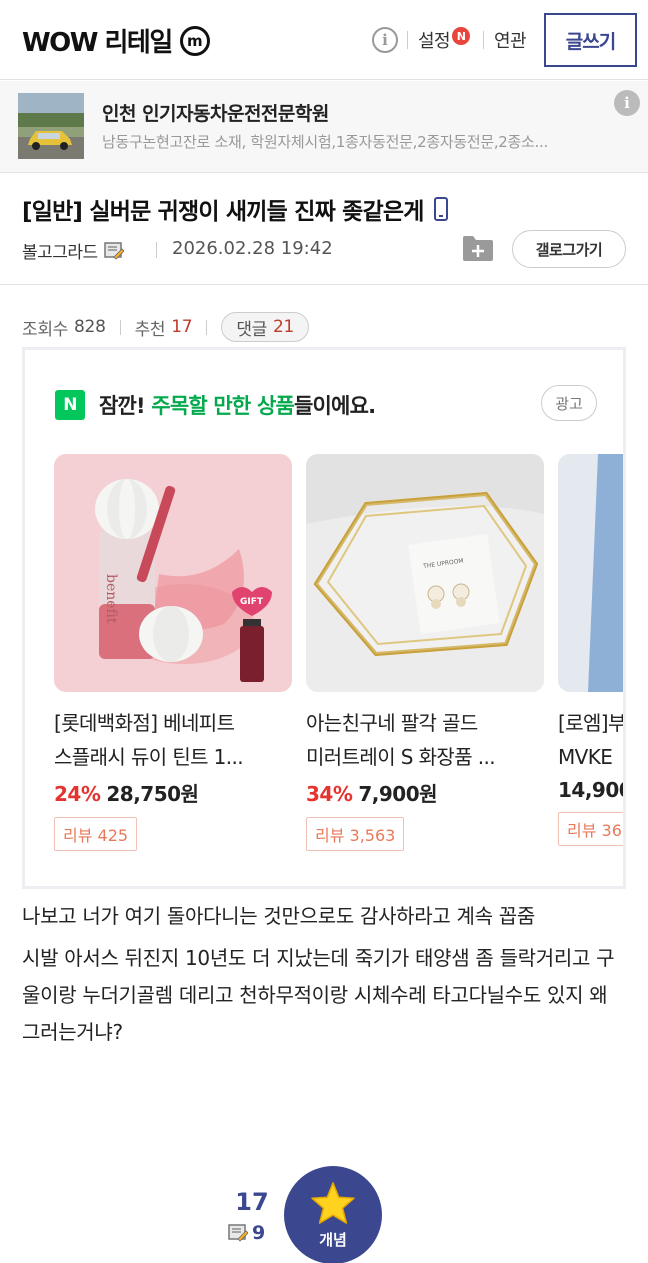 The image size is (648, 1263). Describe the element at coordinates (434, 41) in the screenshot. I see `settings-label: 설정` at that location.